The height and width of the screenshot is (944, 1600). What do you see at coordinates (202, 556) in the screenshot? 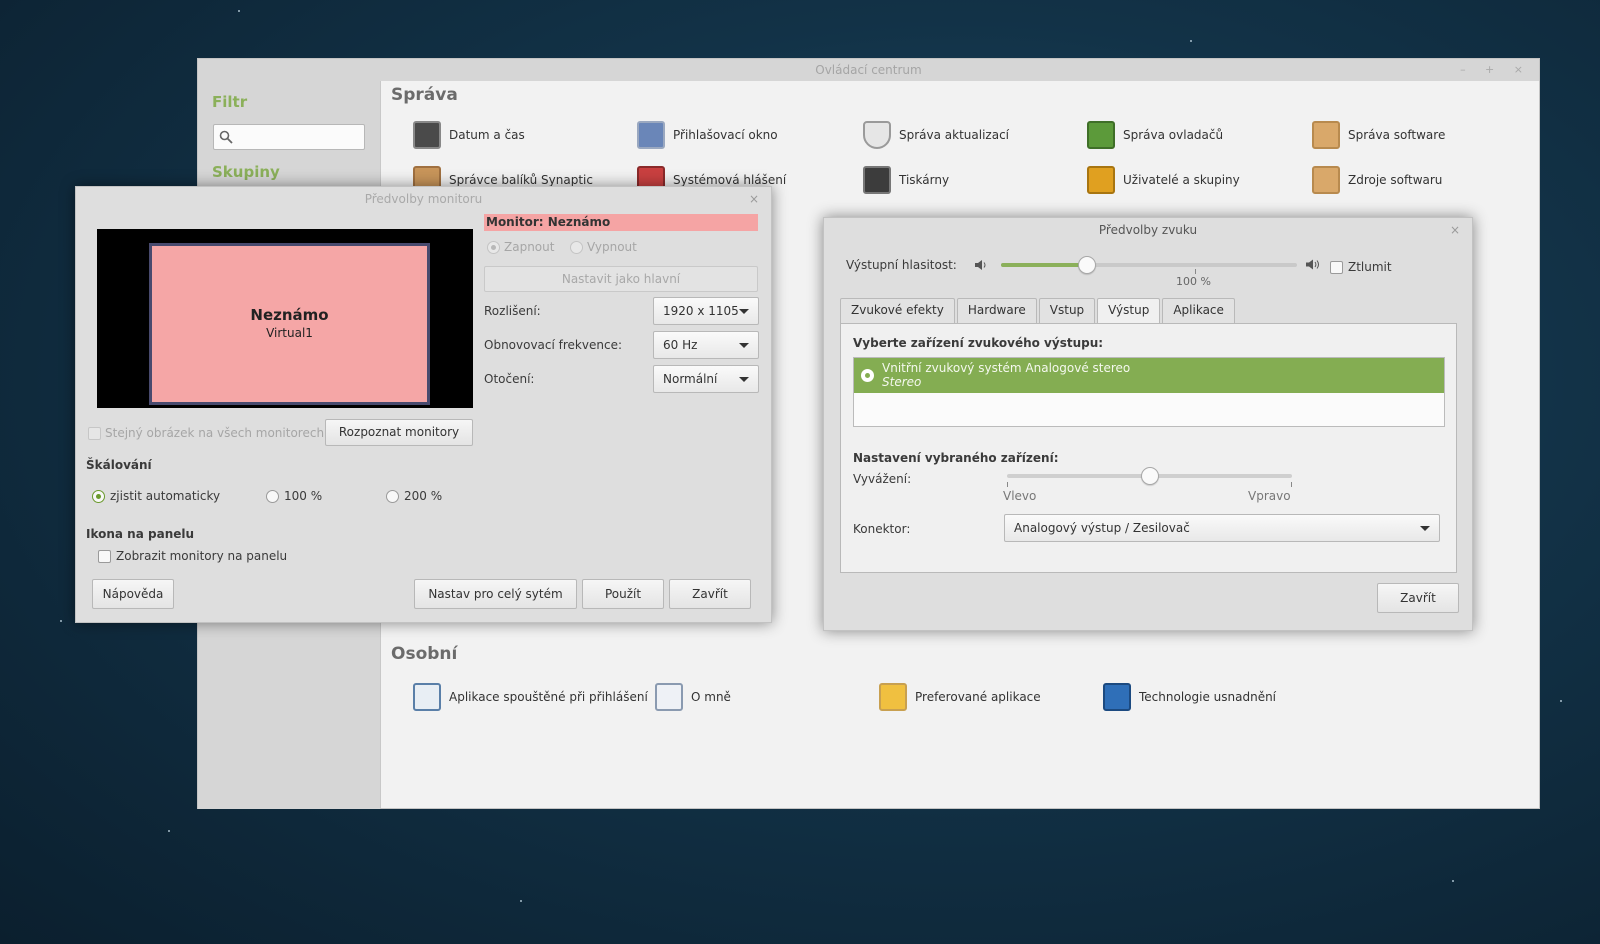
I see `show-on-panel-label: Zobrazit monitory na panelu` at bounding box center [202, 556].